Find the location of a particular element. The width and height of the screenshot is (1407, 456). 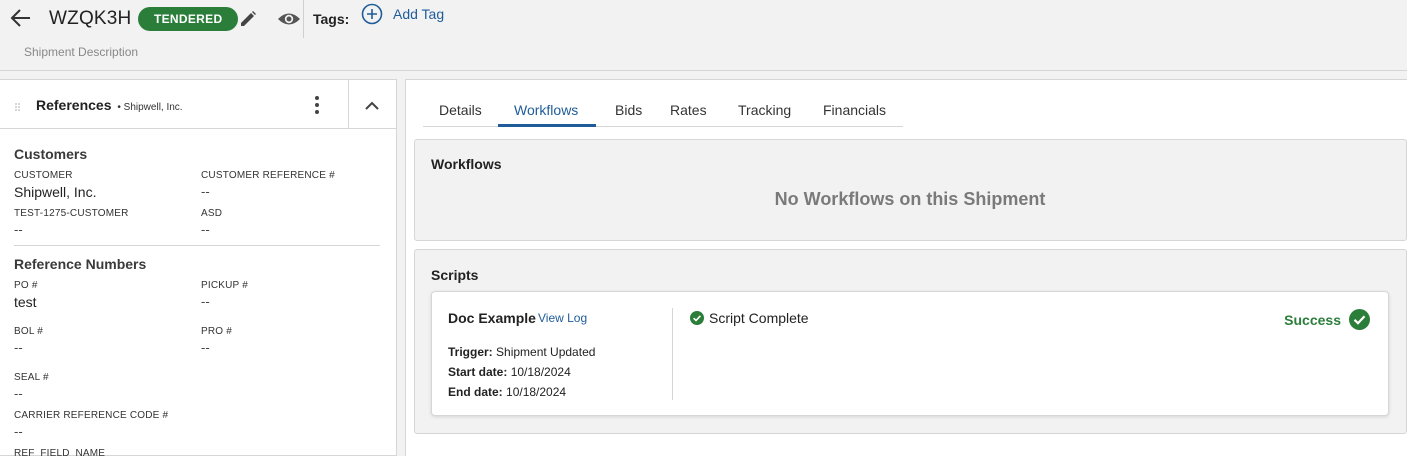

tab-rates: Rates is located at coordinates (688, 110).